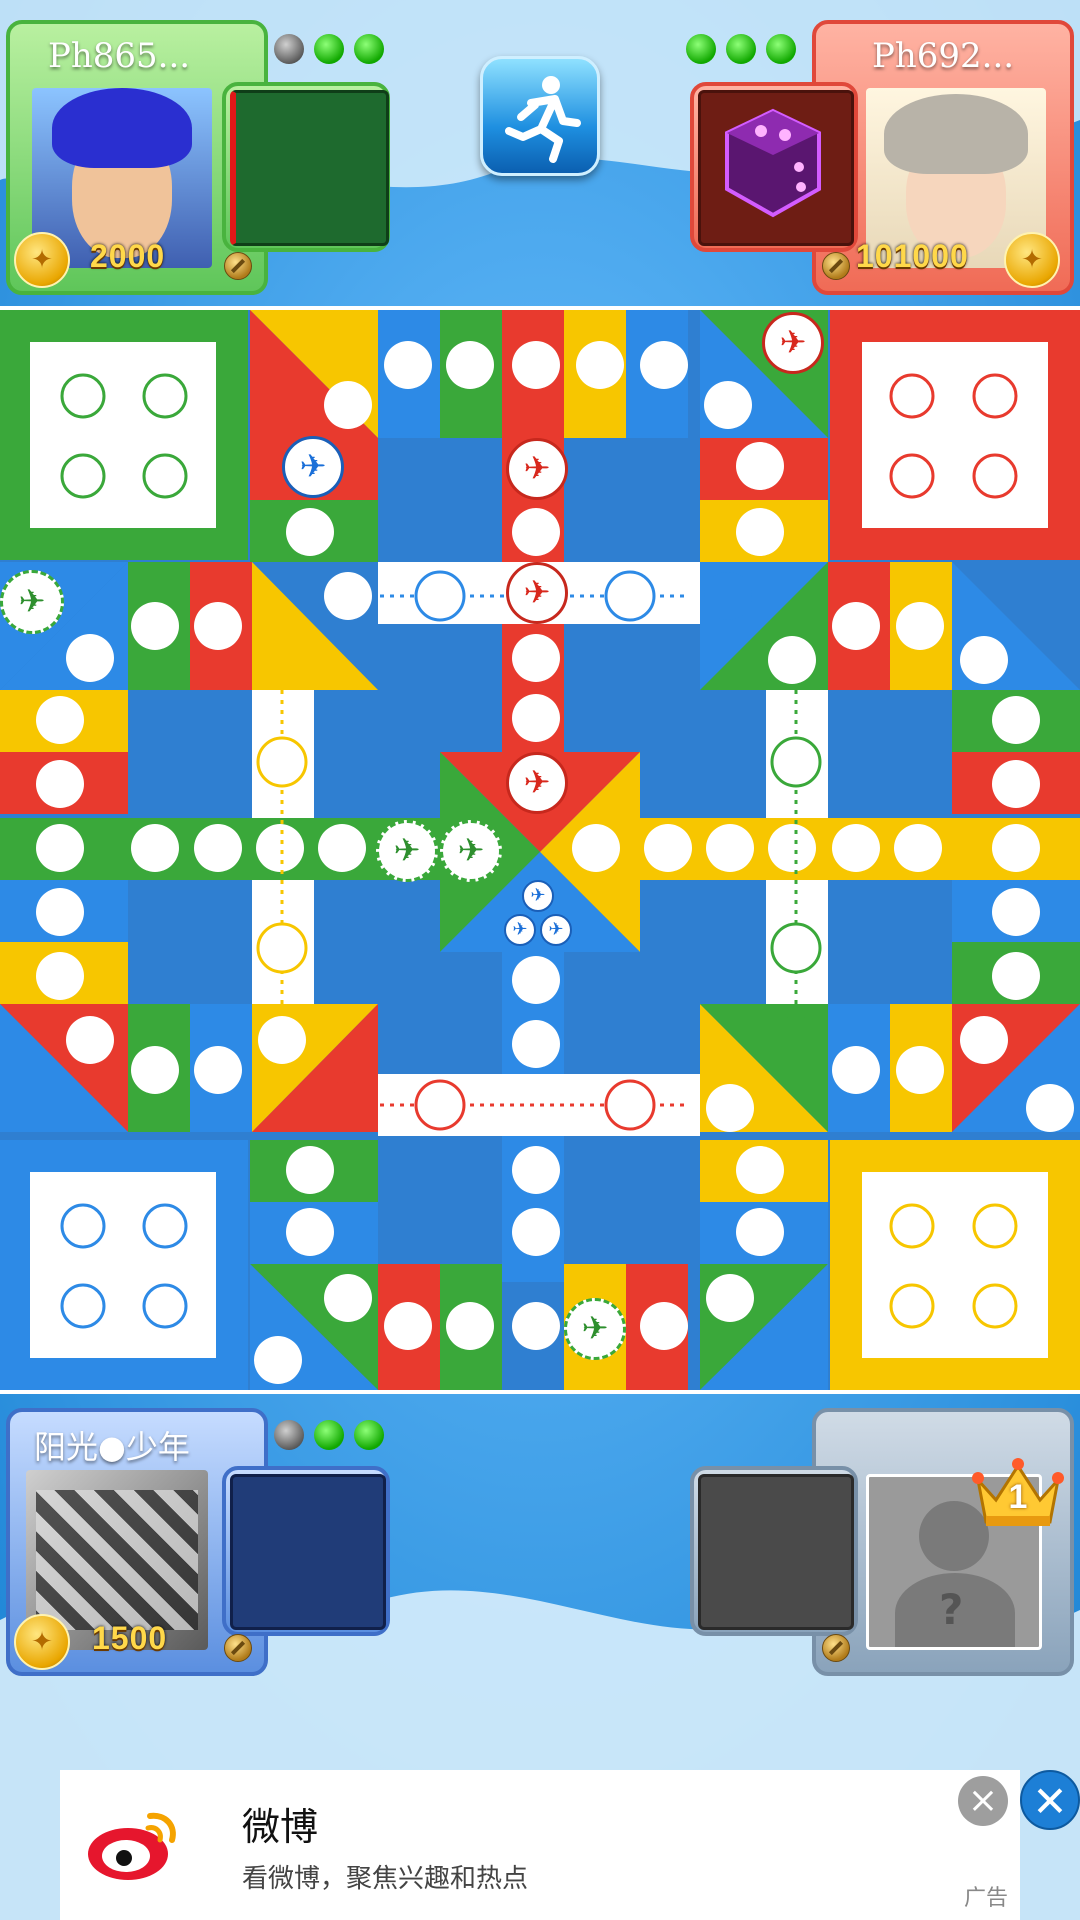 This screenshot has height=1920, width=1080. What do you see at coordinates (955, 1265) in the screenshot?
I see `yellow-base` at bounding box center [955, 1265].